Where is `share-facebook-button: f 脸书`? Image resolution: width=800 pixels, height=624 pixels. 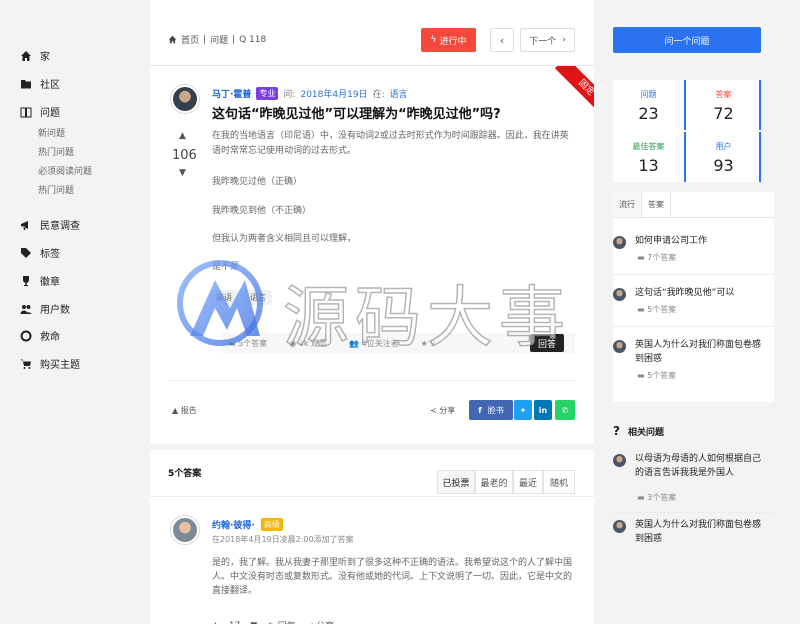
share-facebook-button: f 脸书 is located at coordinates (491, 410).